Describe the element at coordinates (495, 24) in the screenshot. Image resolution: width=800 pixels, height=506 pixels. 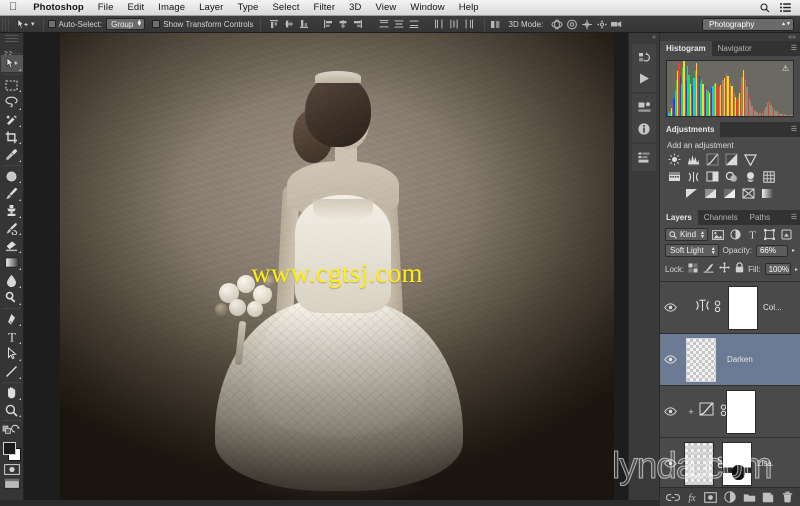
I see `auto-align-layers-icon` at that location.